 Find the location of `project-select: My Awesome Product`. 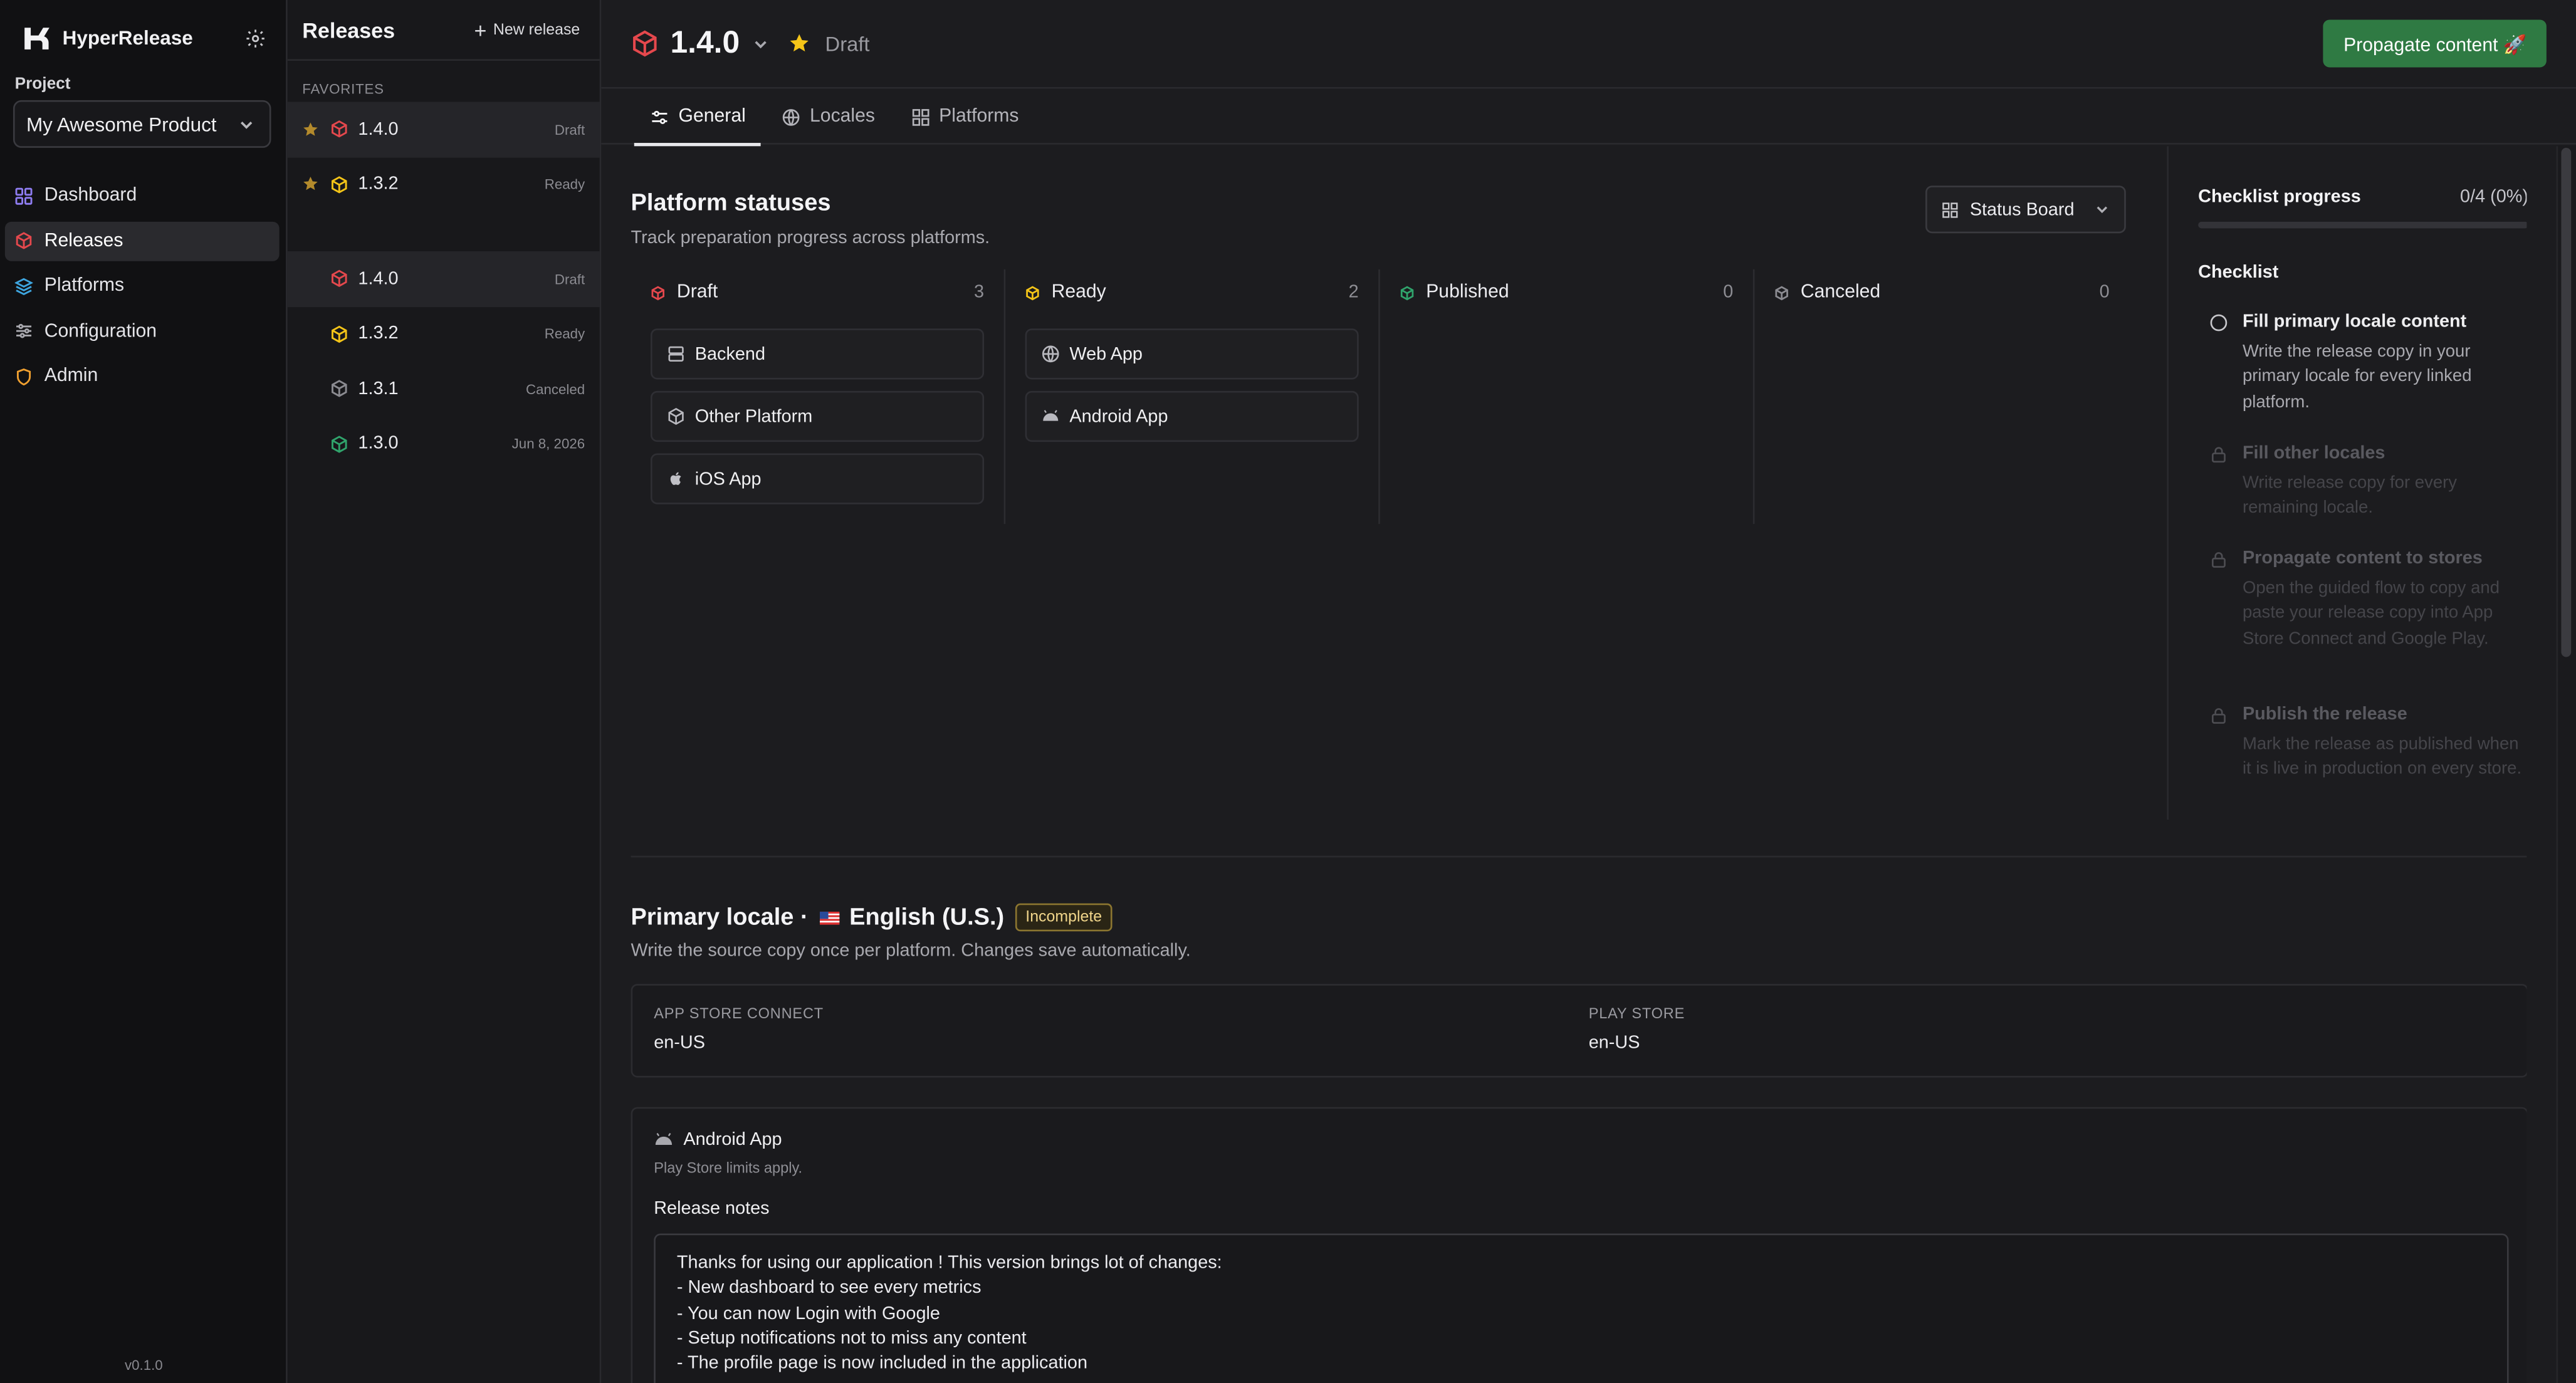

project-select: My Awesome Product is located at coordinates (142, 124).